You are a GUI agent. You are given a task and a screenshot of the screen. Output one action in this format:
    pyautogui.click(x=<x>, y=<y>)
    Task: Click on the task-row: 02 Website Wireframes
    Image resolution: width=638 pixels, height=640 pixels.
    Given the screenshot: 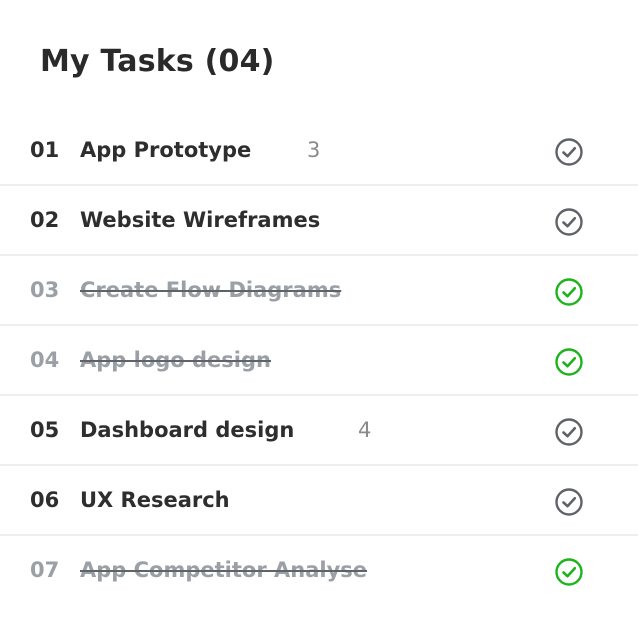 What is the action you would take?
    pyautogui.click(x=319, y=221)
    